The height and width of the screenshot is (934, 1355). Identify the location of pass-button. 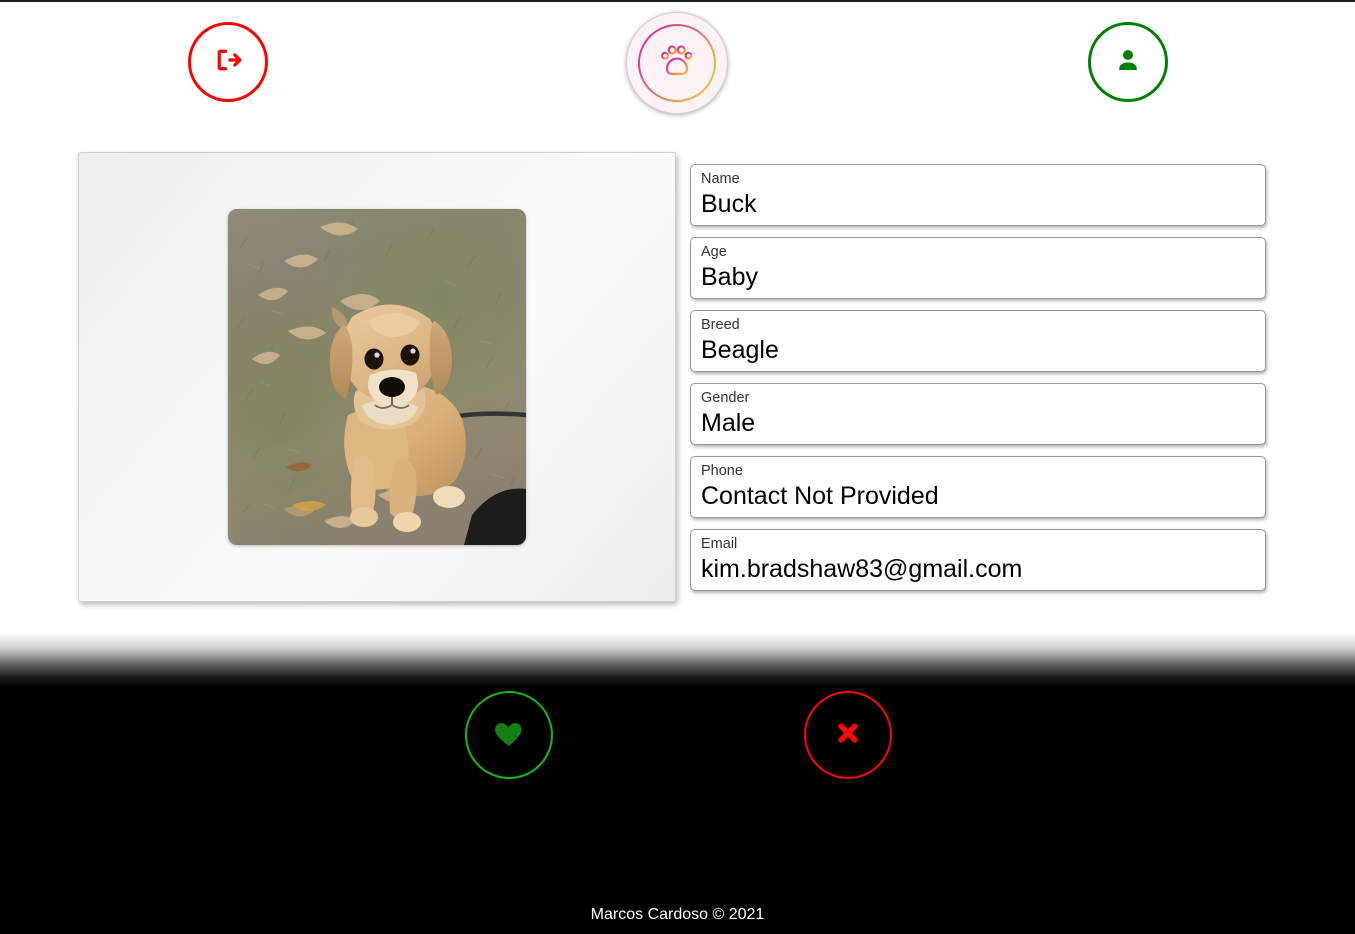
(848, 735).